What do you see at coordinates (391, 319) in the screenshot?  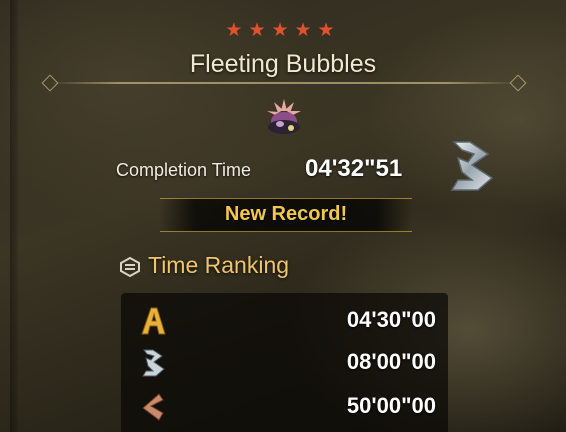 I see `ranking-time-a: 04'30"00` at bounding box center [391, 319].